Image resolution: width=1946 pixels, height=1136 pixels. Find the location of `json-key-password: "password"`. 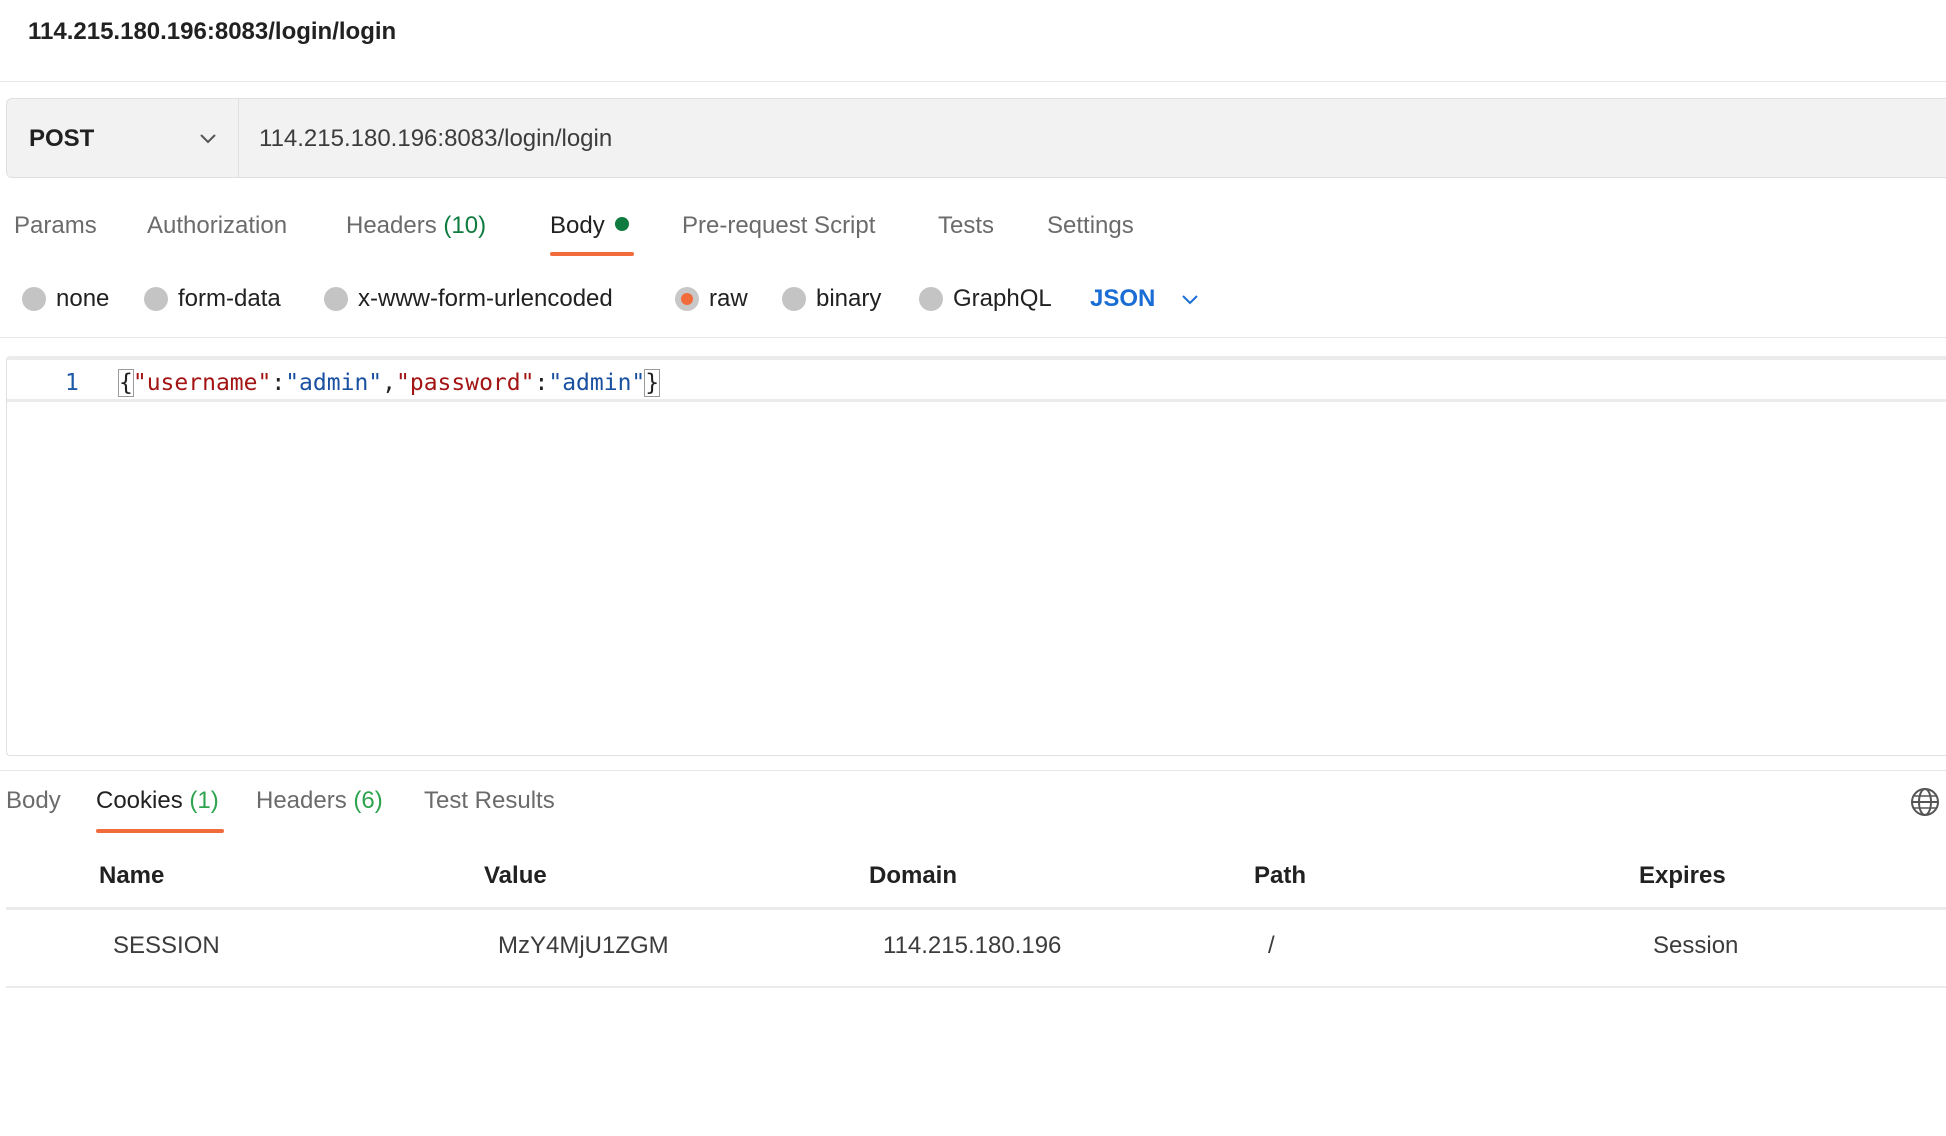

json-key-password: "password" is located at coordinates (465, 383).